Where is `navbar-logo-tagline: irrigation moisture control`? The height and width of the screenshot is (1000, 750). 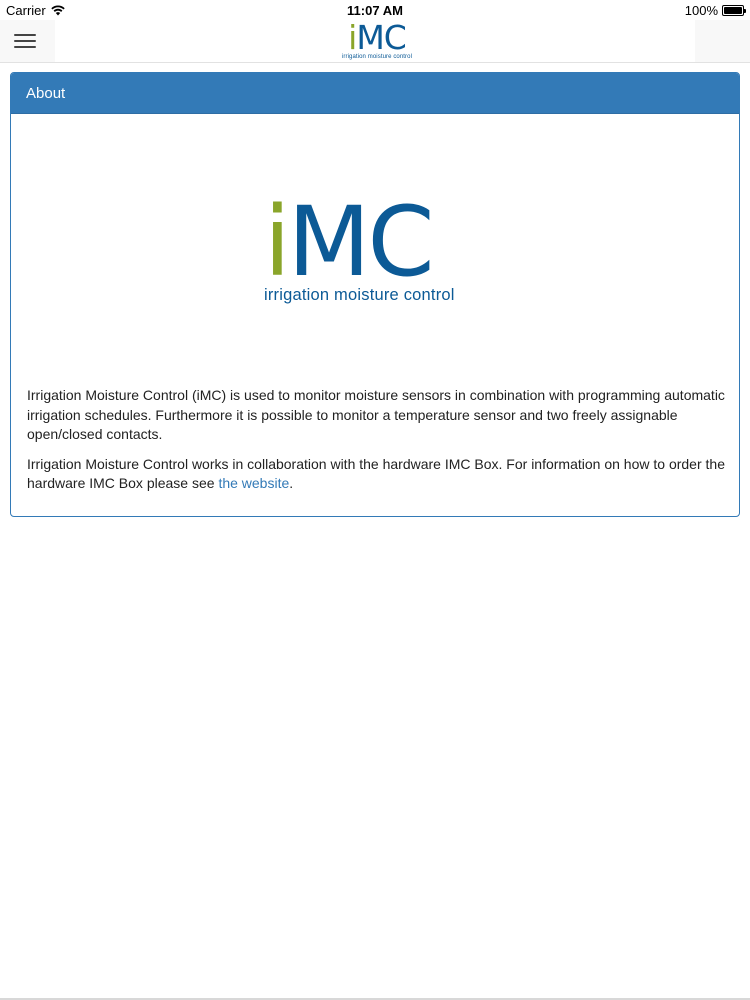 navbar-logo-tagline: irrigation moisture control is located at coordinates (377, 57).